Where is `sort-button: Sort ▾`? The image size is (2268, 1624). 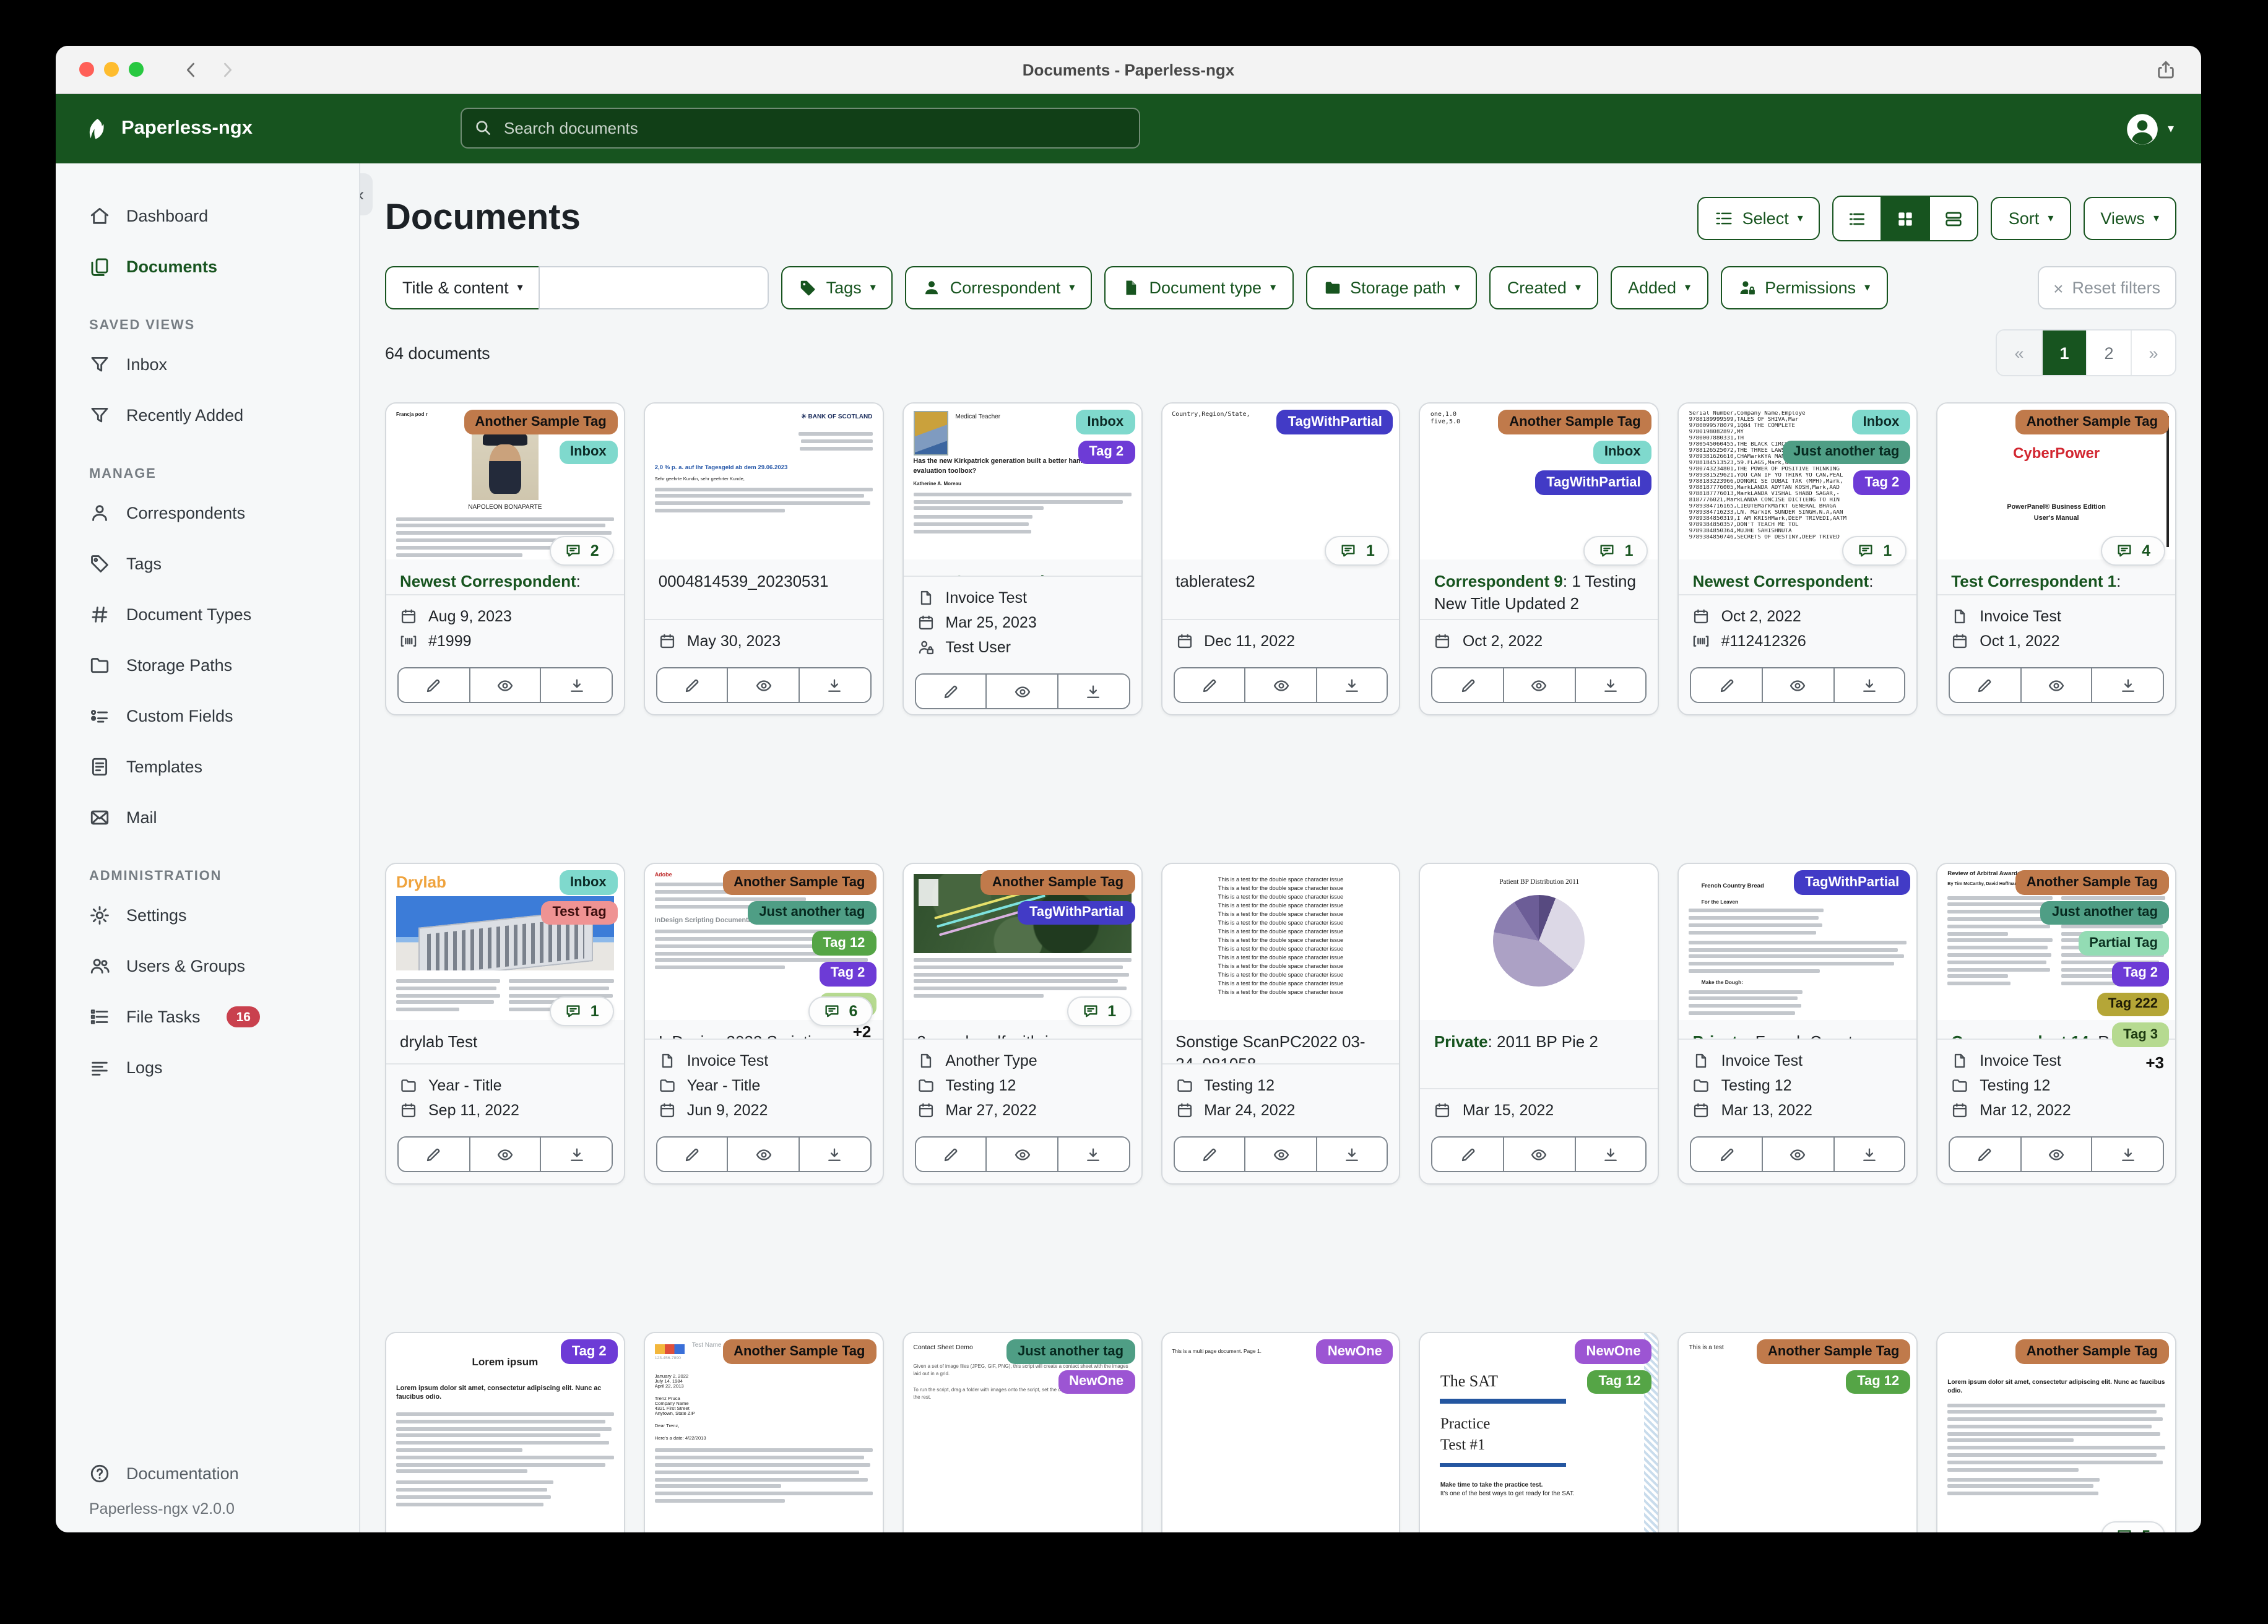
sort-button: Sort ▾ is located at coordinates (2031, 218).